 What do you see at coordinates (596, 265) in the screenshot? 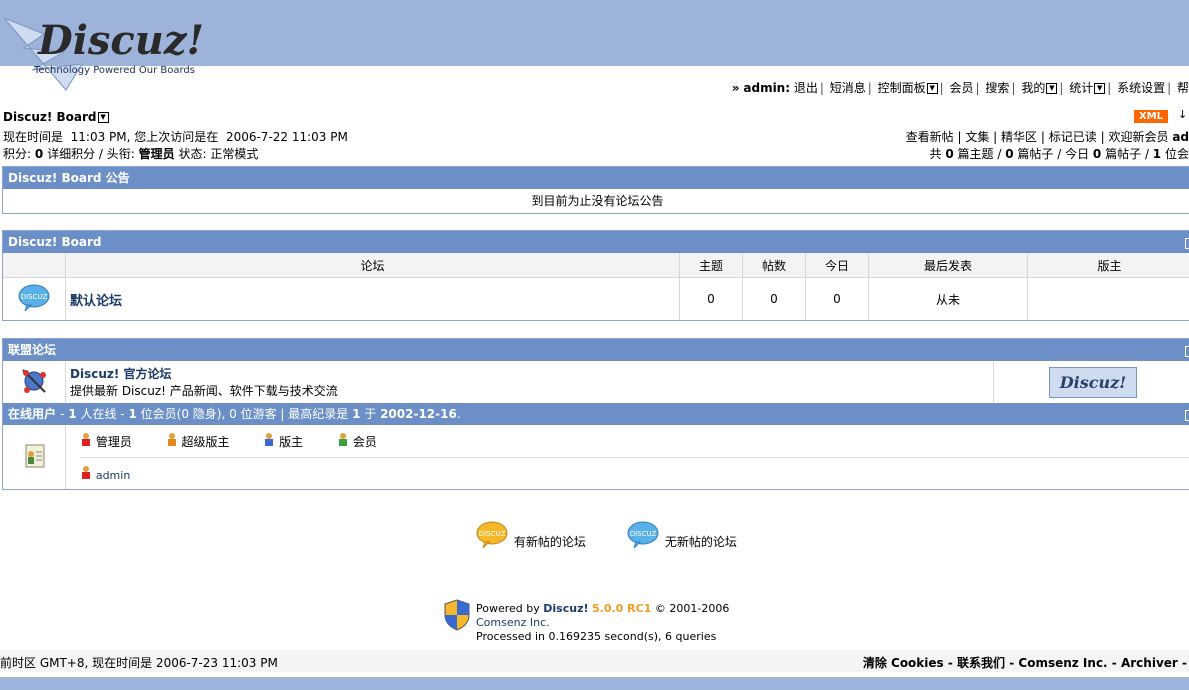
I see `forum-table-header: 论坛 主题 帖数 今日 最后发表 版主` at bounding box center [596, 265].